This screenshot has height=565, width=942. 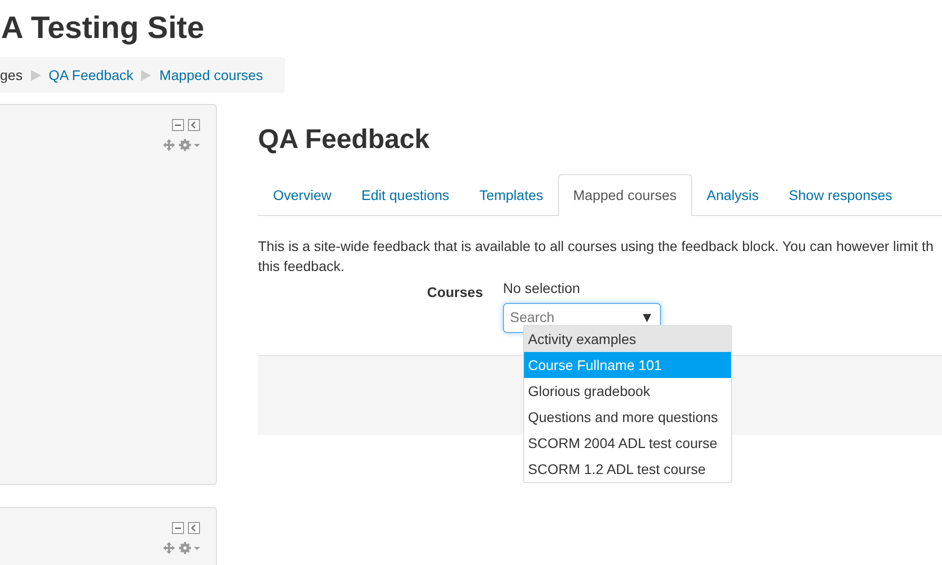 I want to click on intro-text: This is a site-wide feedback that is available to all courses using the feedback block. You can however limit th this feedback., so click(x=596, y=256).